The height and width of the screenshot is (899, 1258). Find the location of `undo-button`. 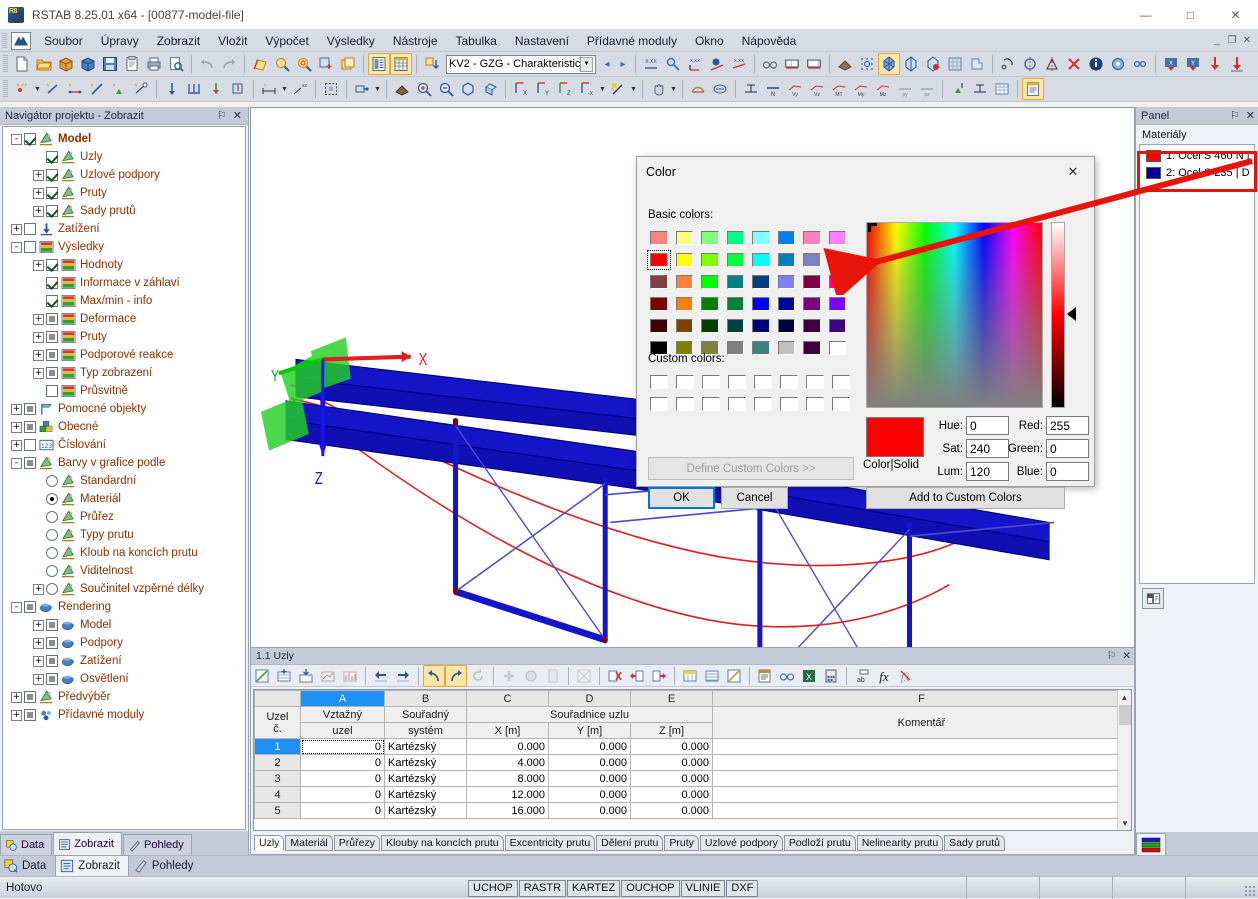

undo-button is located at coordinates (207, 64).